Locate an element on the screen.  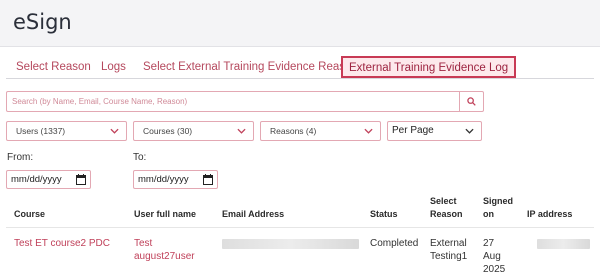
users-filter-select: Users (1337) is located at coordinates (66, 131).